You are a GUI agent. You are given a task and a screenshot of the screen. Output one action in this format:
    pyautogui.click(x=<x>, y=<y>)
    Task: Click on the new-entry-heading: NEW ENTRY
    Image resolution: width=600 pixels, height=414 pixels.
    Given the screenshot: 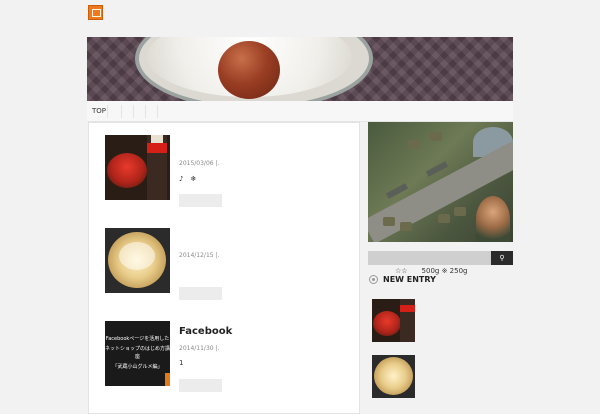 What is the action you would take?
    pyautogui.click(x=409, y=279)
    